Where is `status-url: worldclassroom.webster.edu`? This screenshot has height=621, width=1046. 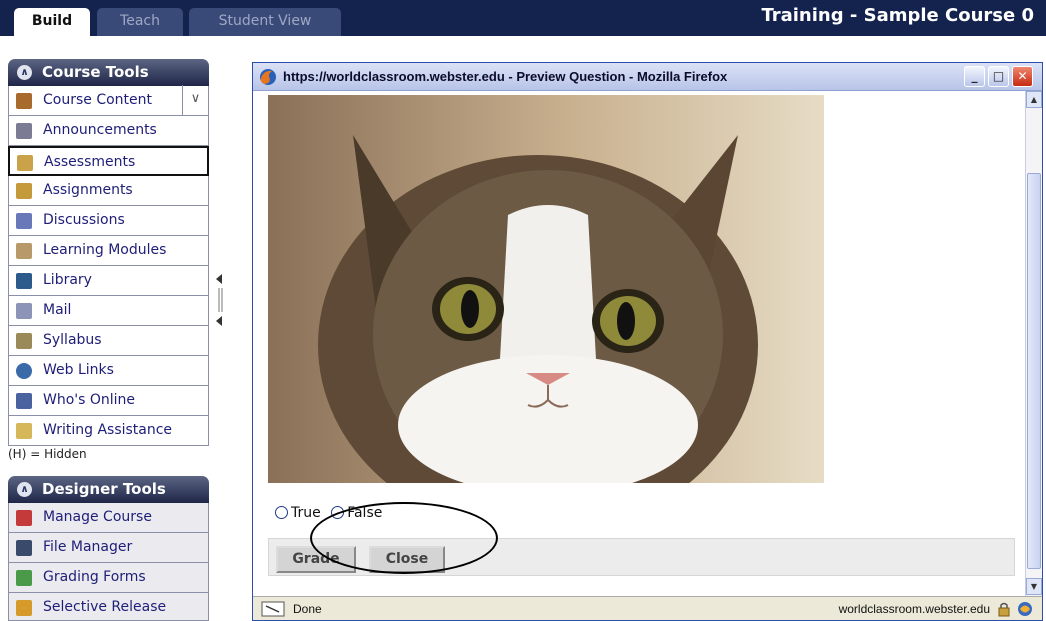 status-url: worldclassroom.webster.edu is located at coordinates (914, 609).